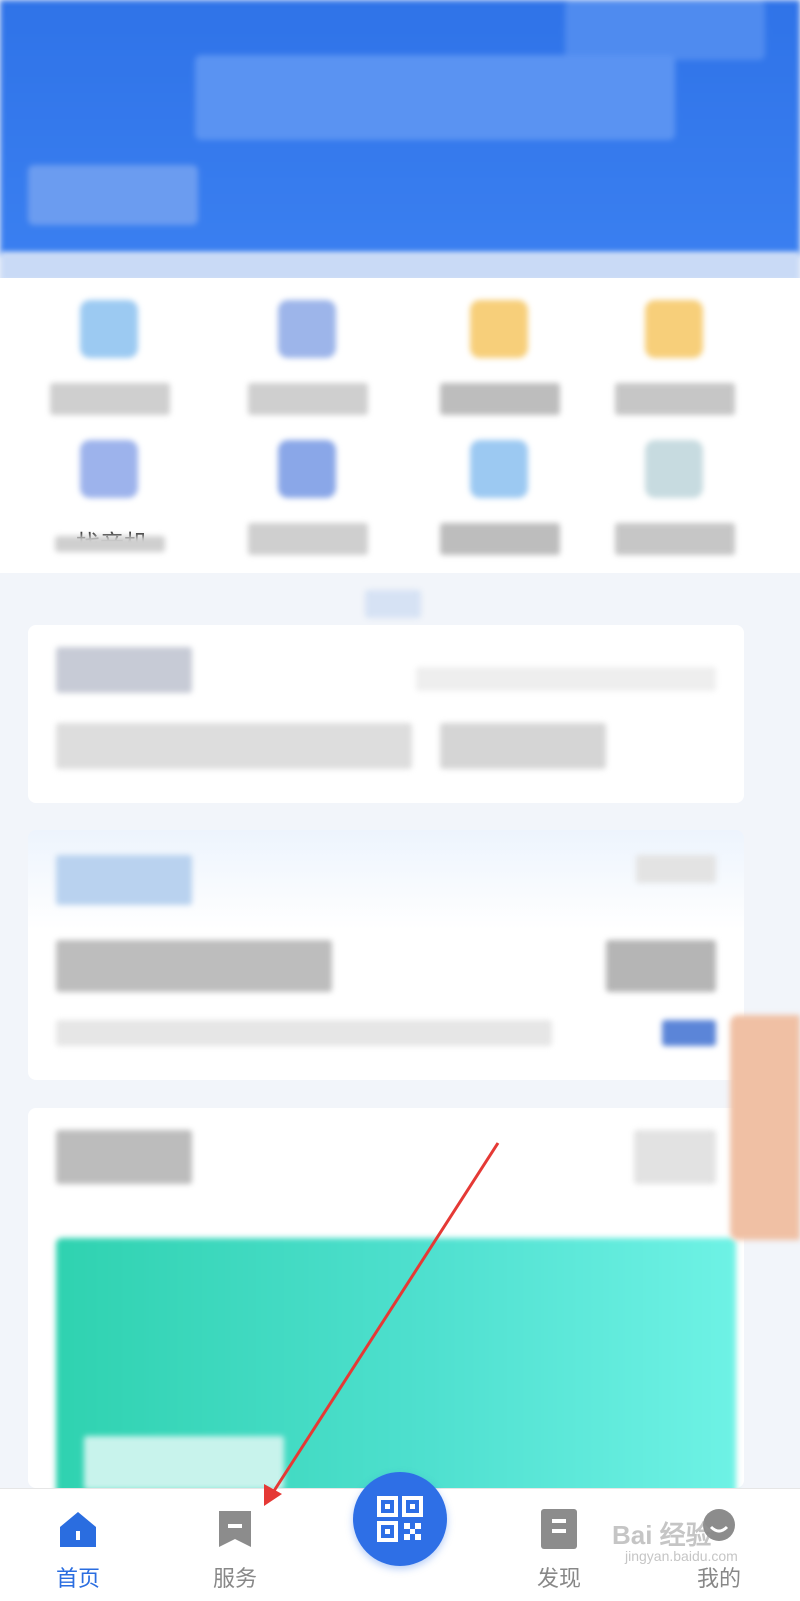  Describe the element at coordinates (718, 1578) in the screenshot. I see `nav-profile-label: 我的` at that location.